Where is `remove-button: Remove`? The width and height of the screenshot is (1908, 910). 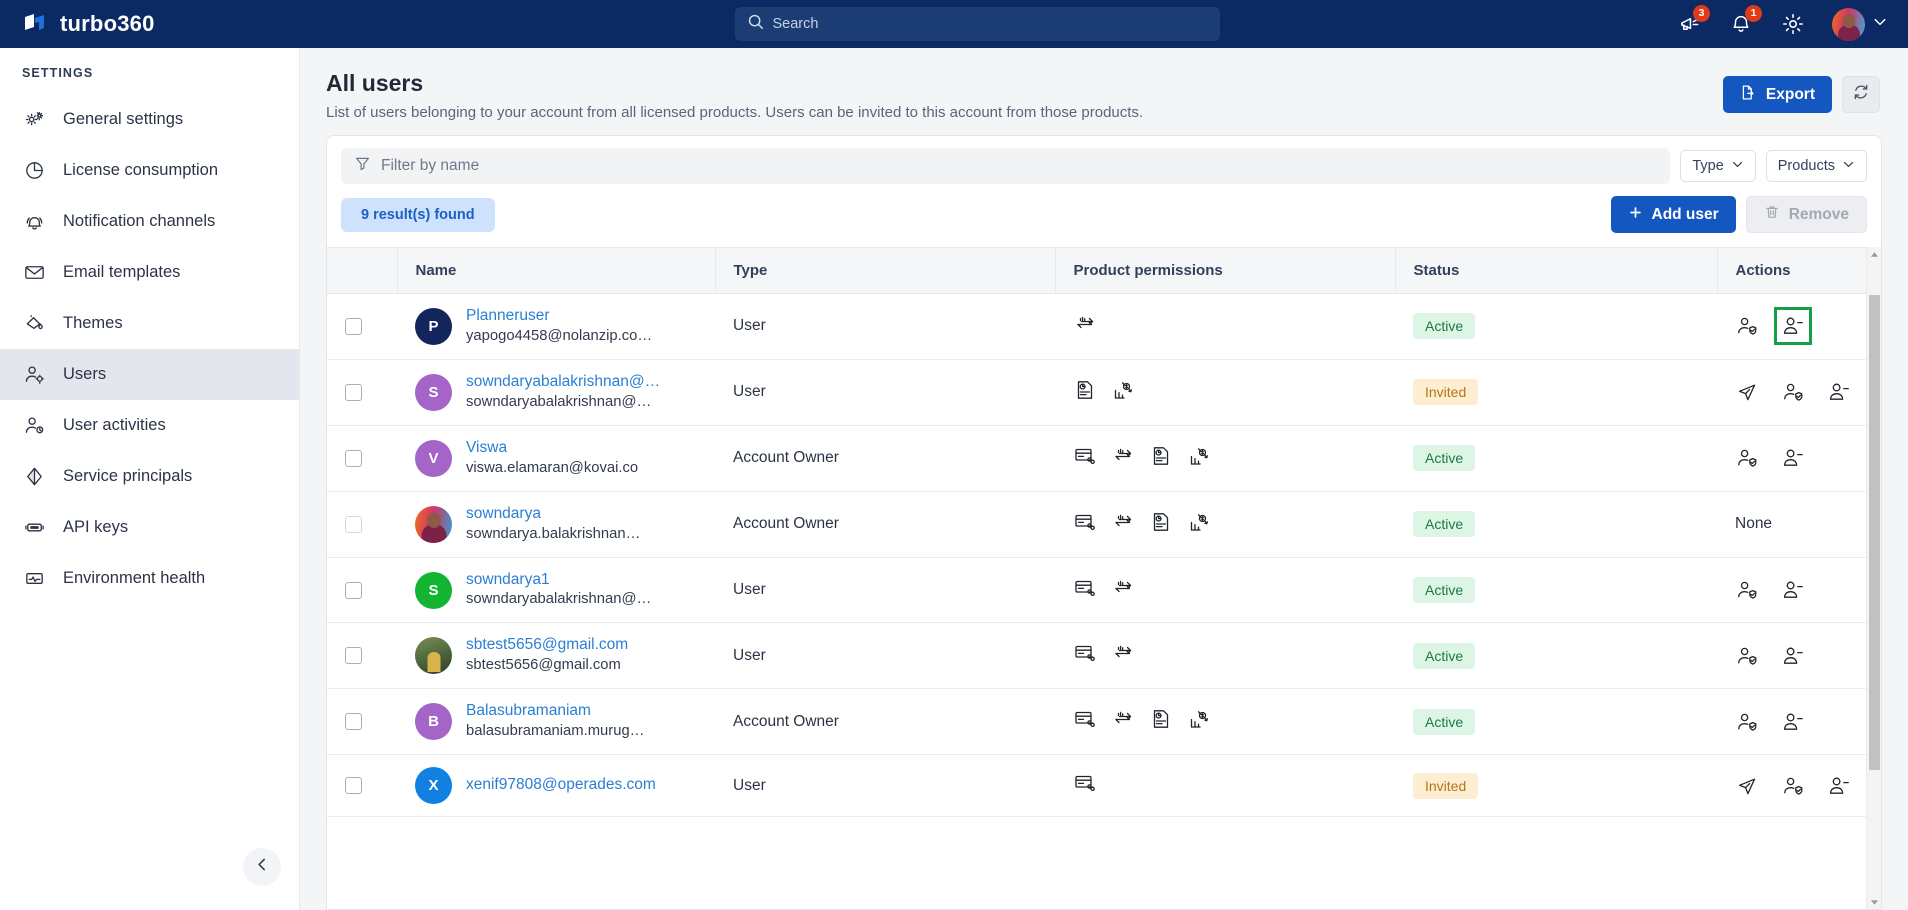
remove-button: Remove is located at coordinates (1806, 214).